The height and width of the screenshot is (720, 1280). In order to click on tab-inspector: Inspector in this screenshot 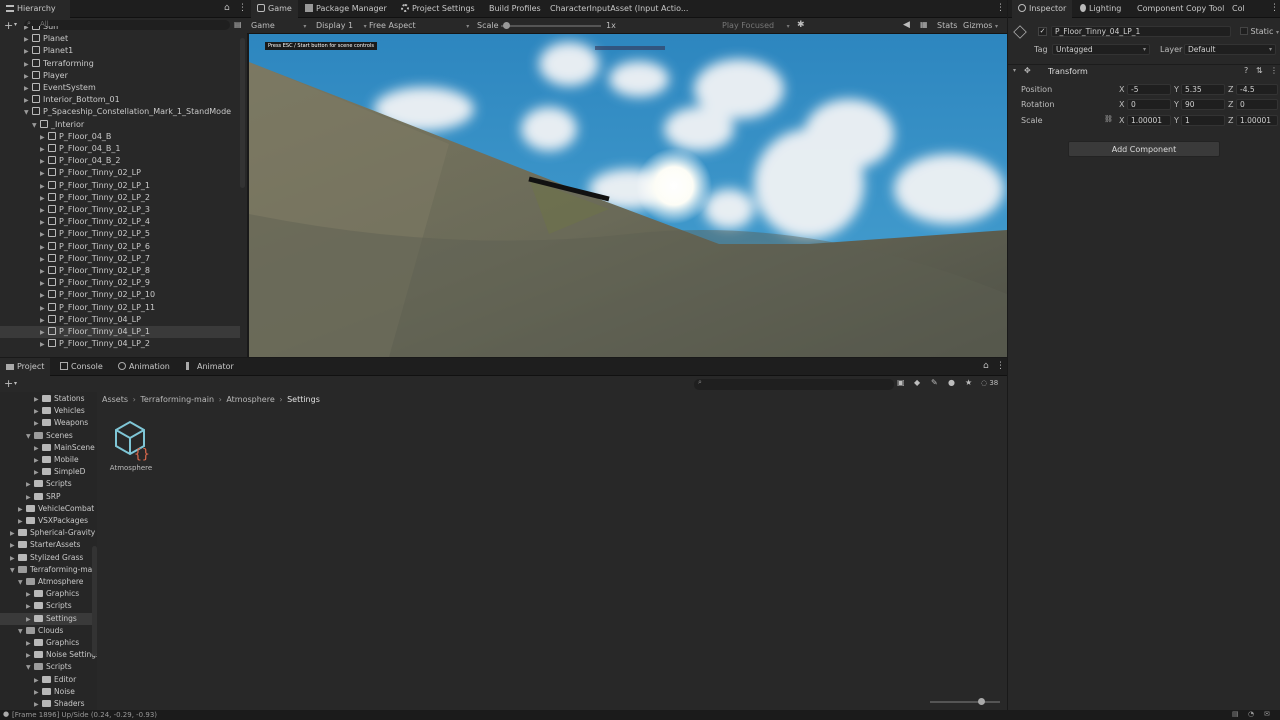, I will do `click(1042, 9)`.